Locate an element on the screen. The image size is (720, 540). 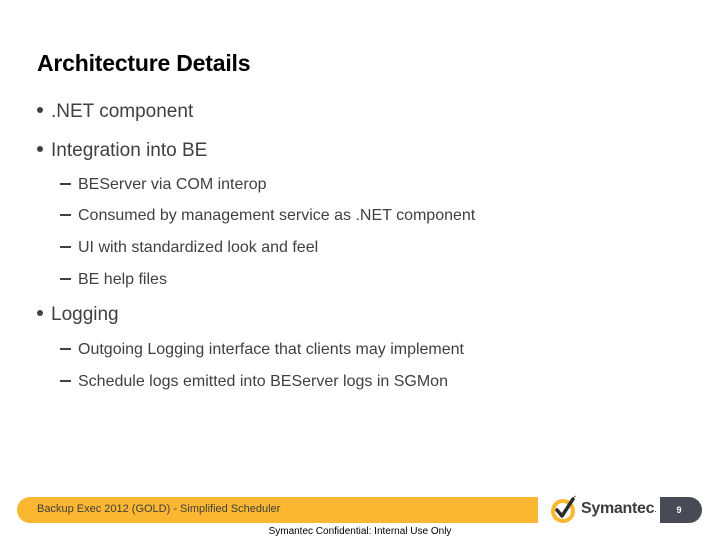
symantec-logo: Symantec. is located at coordinates (604, 509).